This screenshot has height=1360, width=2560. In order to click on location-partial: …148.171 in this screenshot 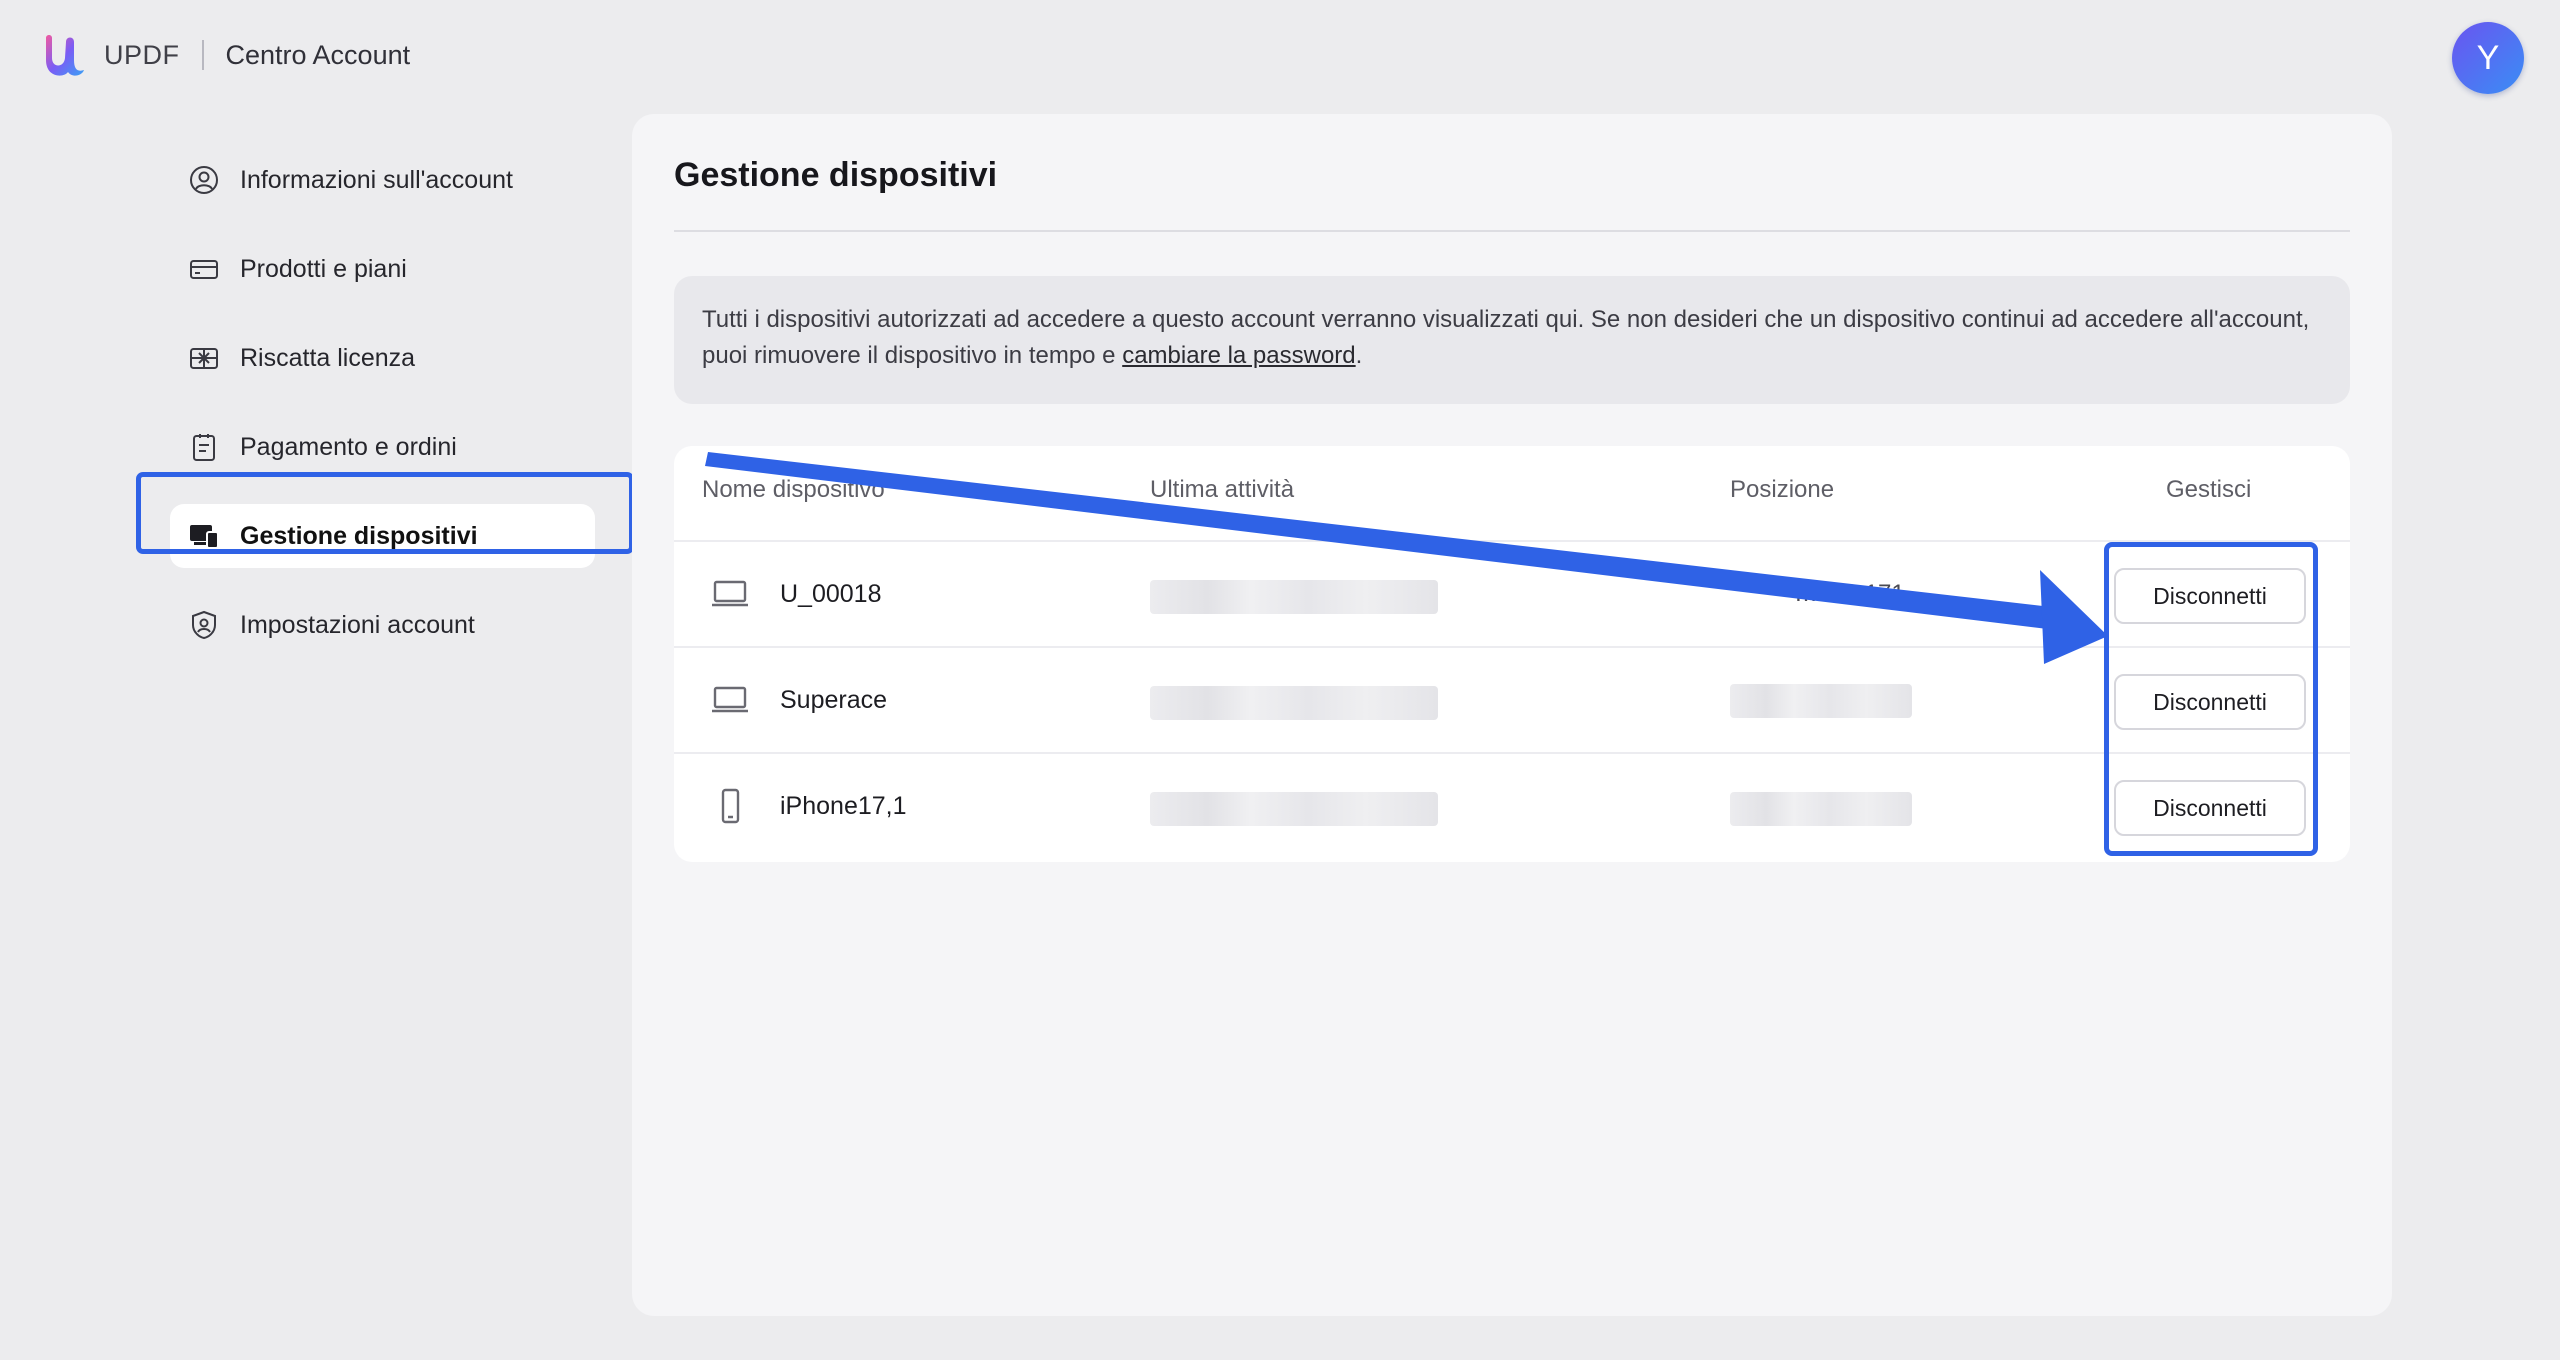, I will do `click(1849, 593)`.